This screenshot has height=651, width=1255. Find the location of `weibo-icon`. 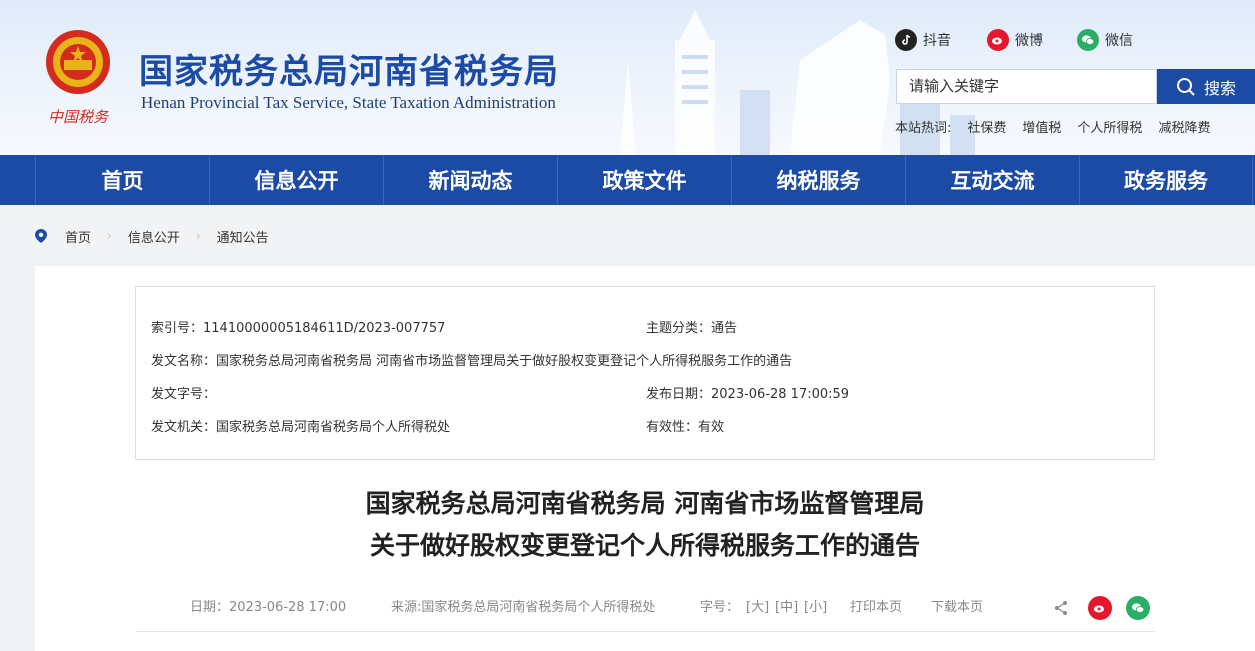

weibo-icon is located at coordinates (998, 40).